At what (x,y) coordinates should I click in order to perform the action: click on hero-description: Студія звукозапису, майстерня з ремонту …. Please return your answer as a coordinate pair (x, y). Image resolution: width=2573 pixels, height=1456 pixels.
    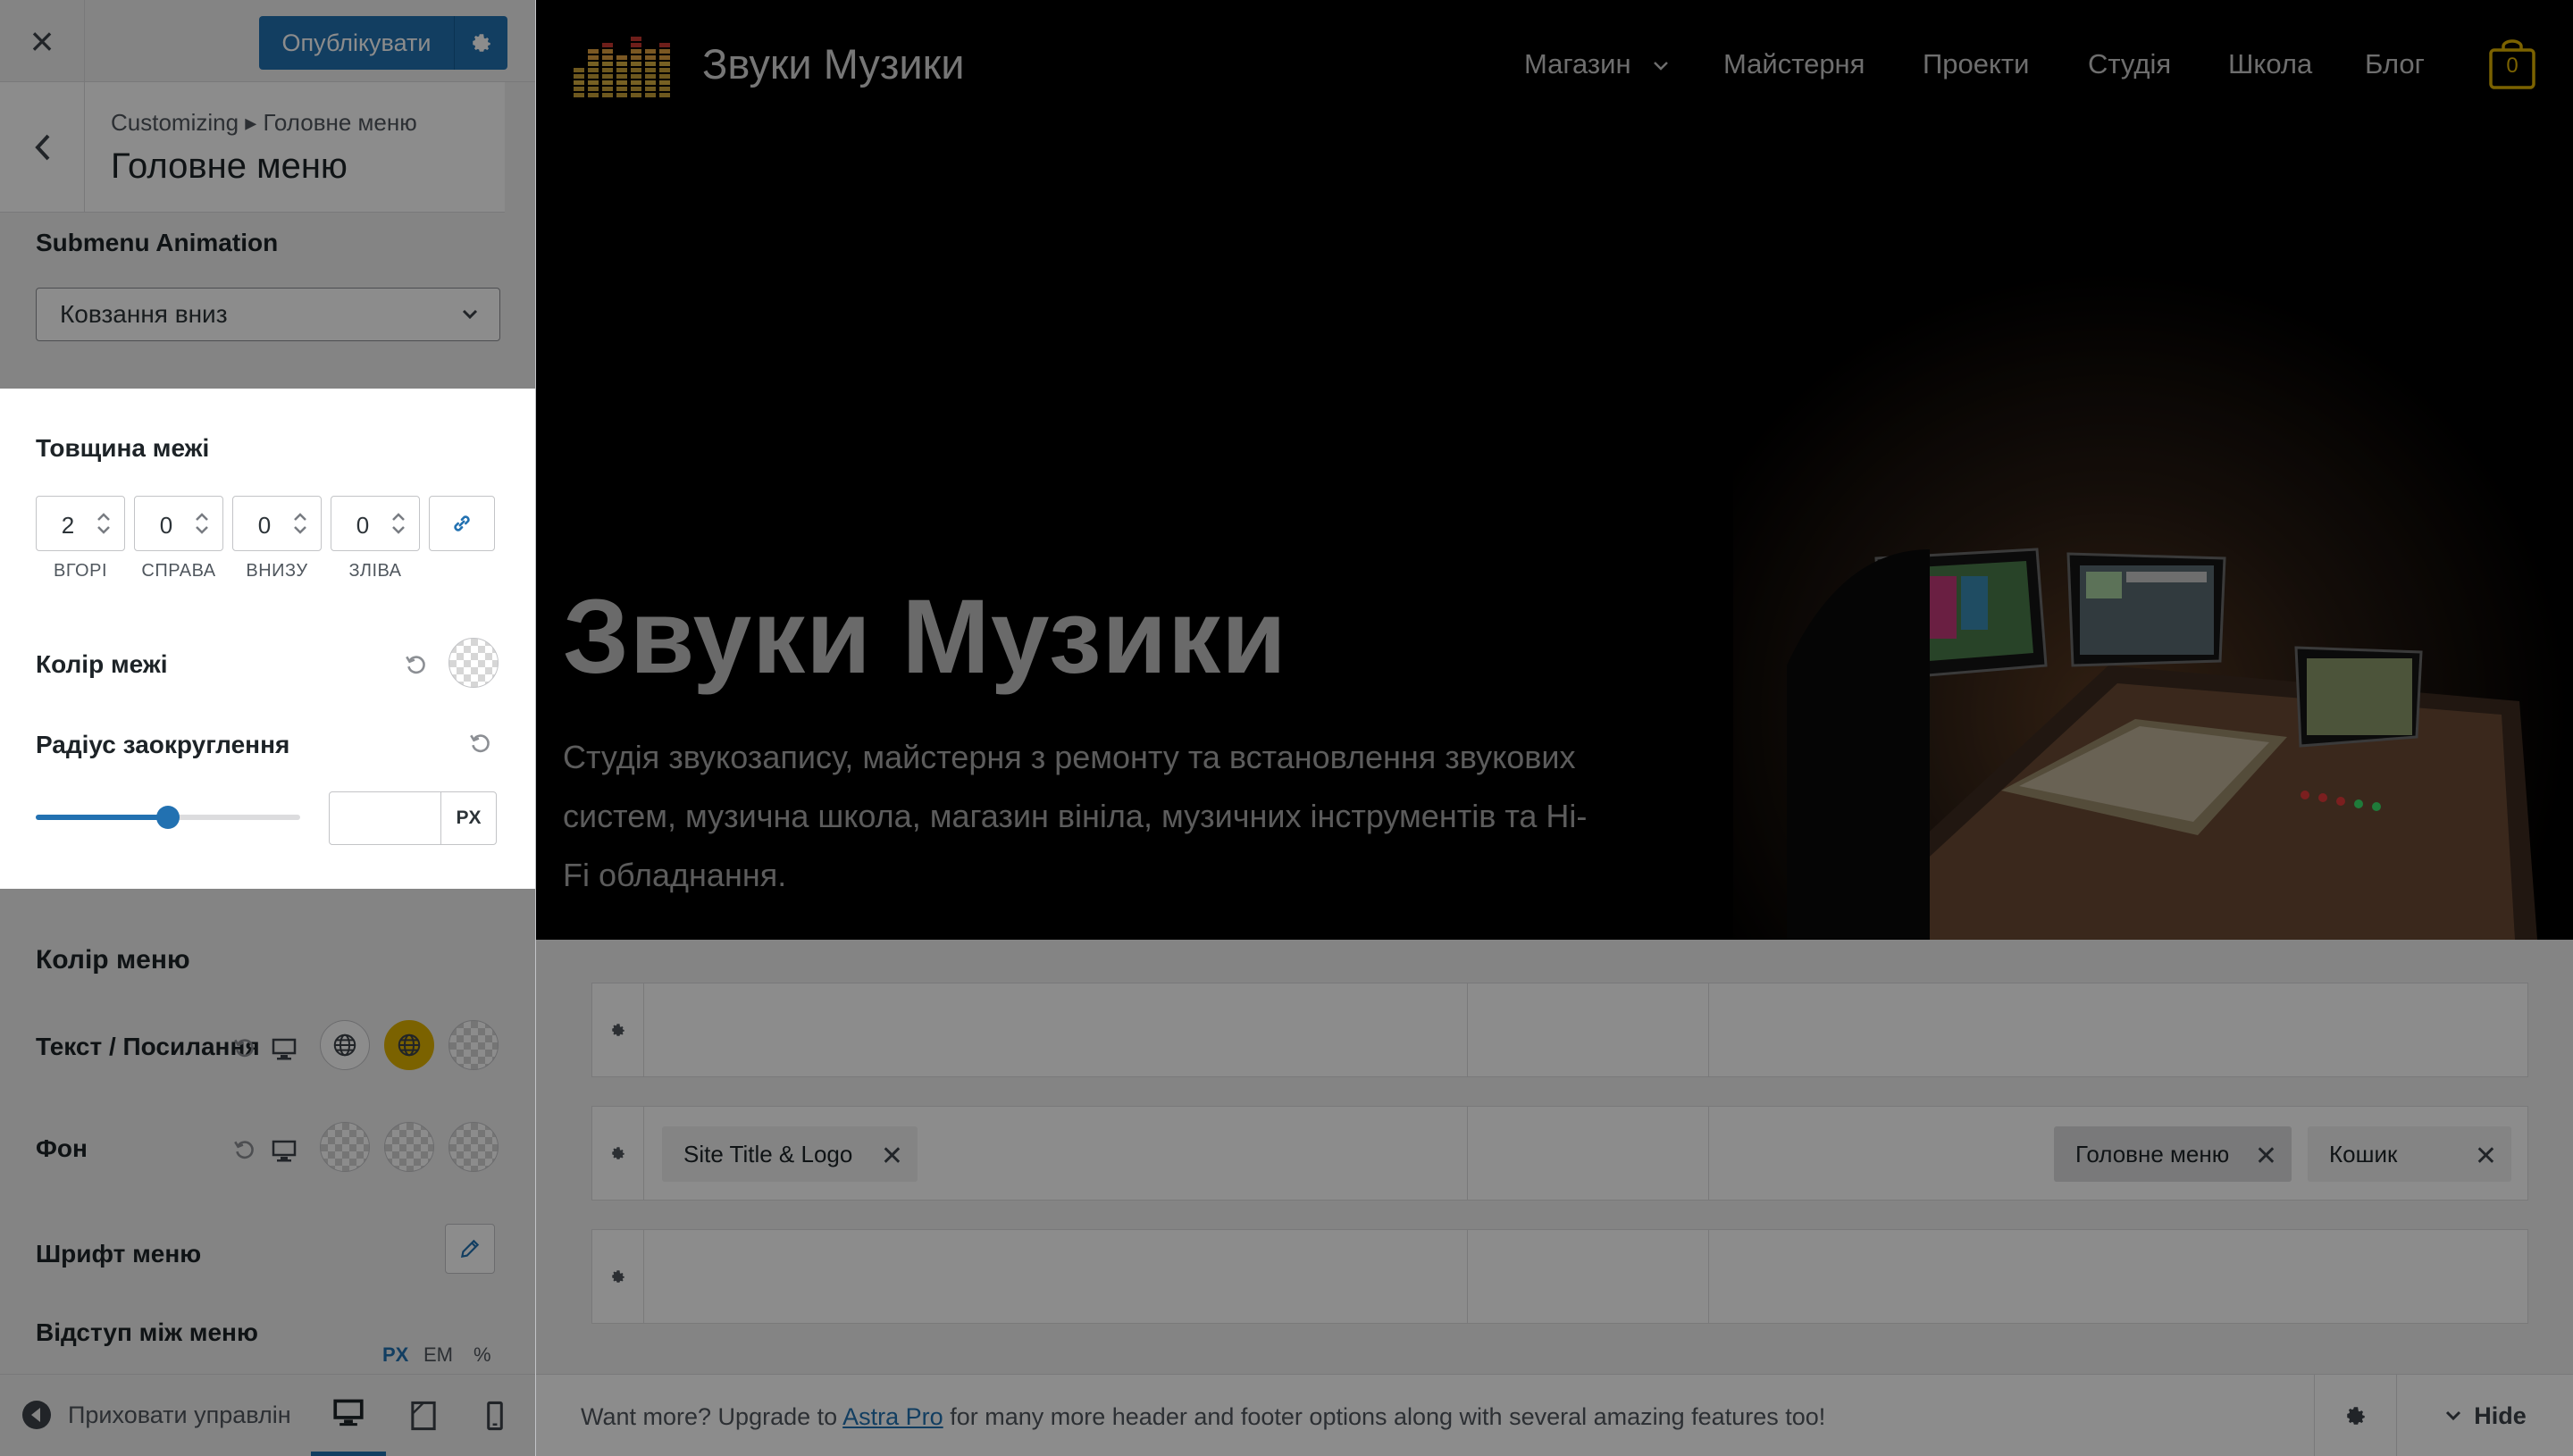
    Looking at the image, I should click on (1075, 816).